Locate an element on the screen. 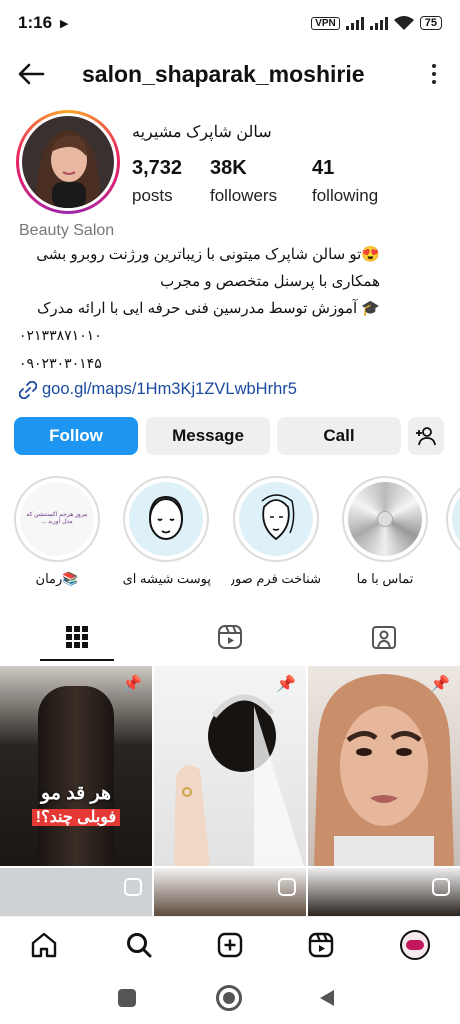 The image size is (460, 1024). bottom-navigation is located at coordinates (230, 945).